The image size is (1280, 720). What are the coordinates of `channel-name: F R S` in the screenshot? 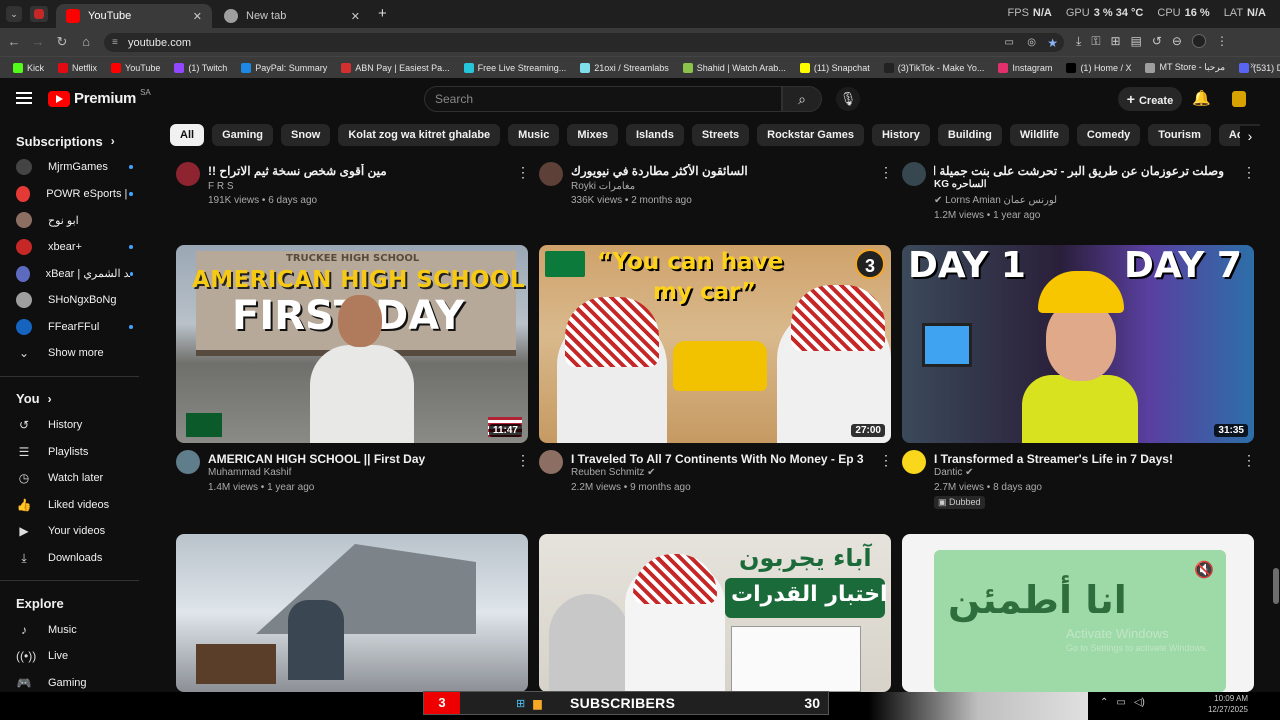 It's located at (221, 186).